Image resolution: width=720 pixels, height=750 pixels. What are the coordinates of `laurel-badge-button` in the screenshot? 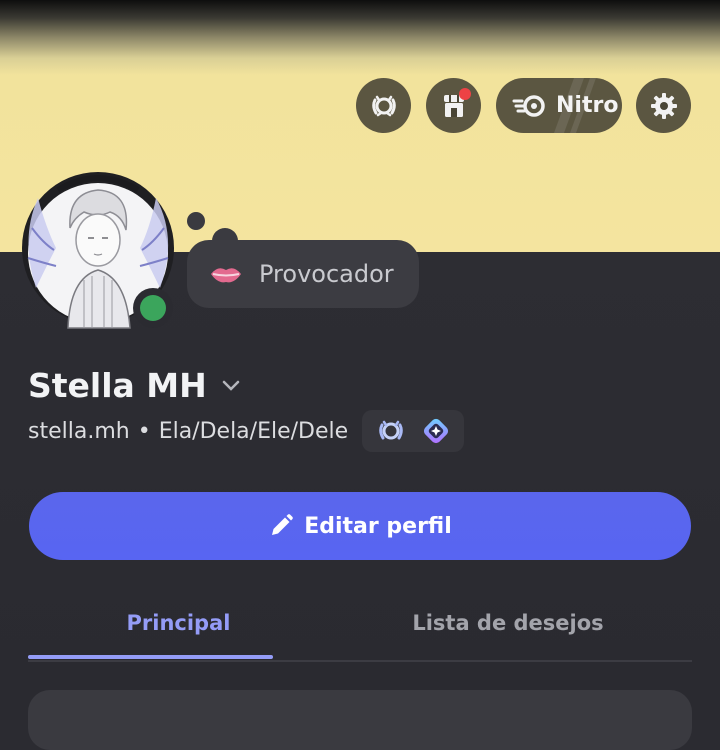 It's located at (383, 105).